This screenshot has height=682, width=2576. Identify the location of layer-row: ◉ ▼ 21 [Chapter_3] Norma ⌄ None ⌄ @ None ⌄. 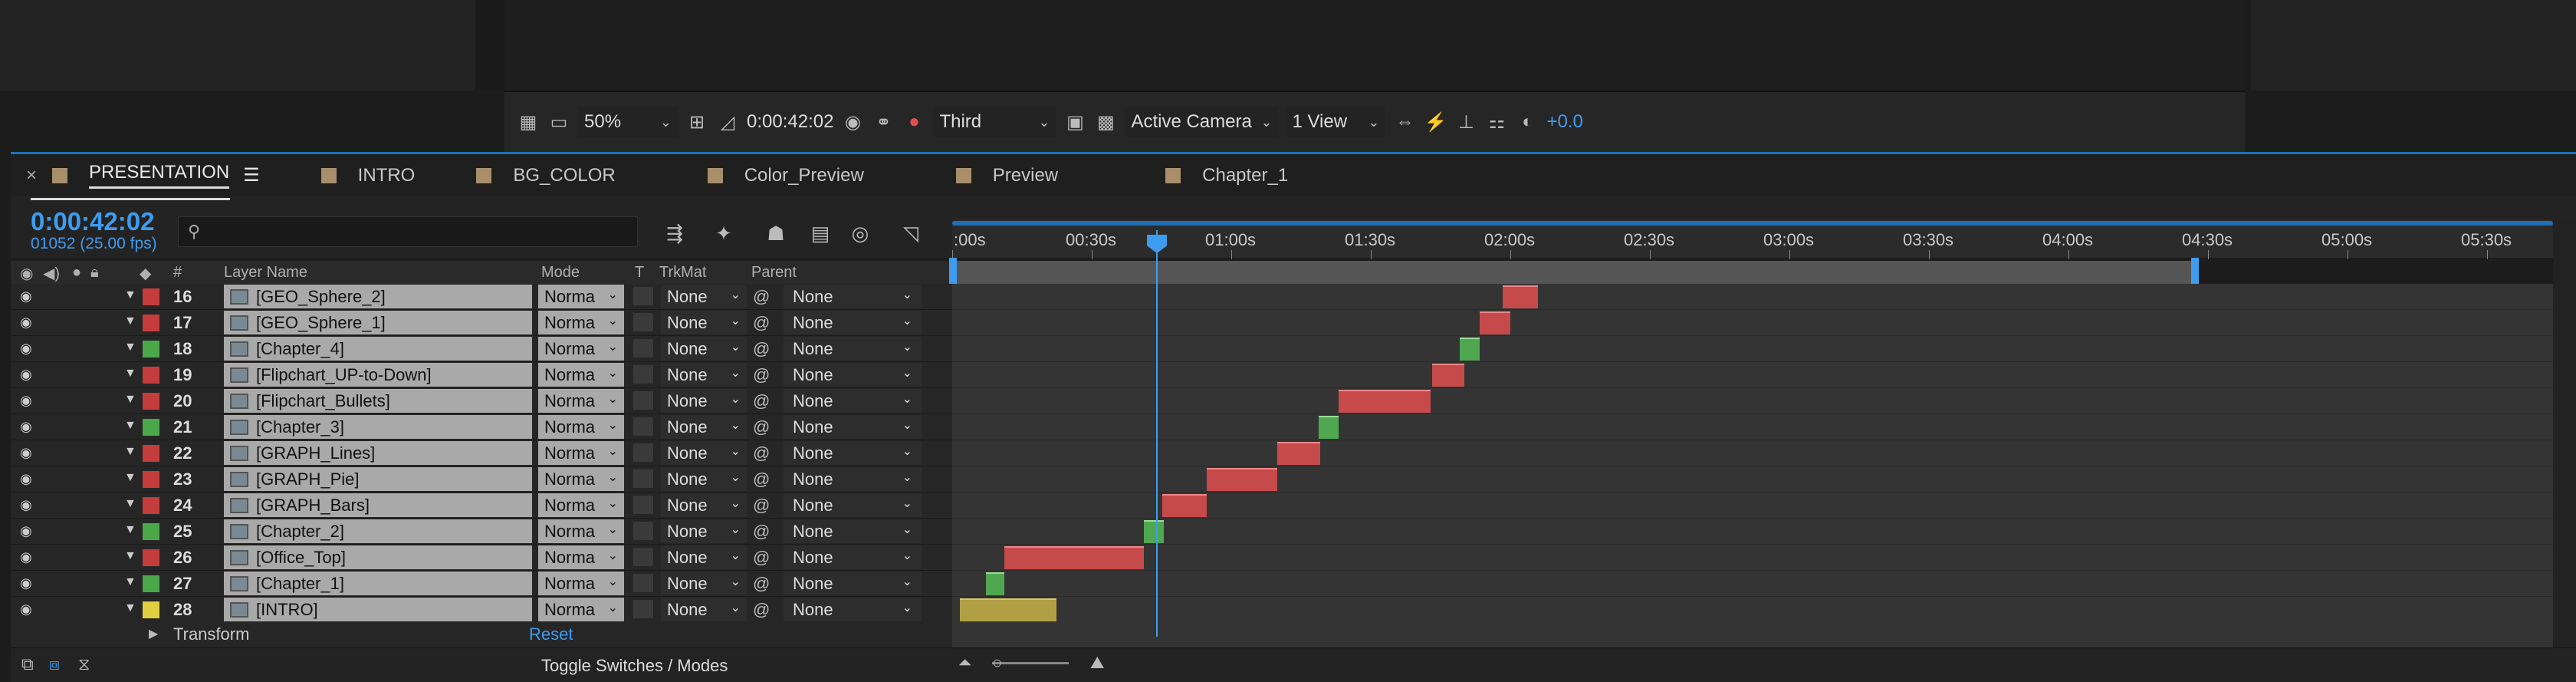
(482, 427).